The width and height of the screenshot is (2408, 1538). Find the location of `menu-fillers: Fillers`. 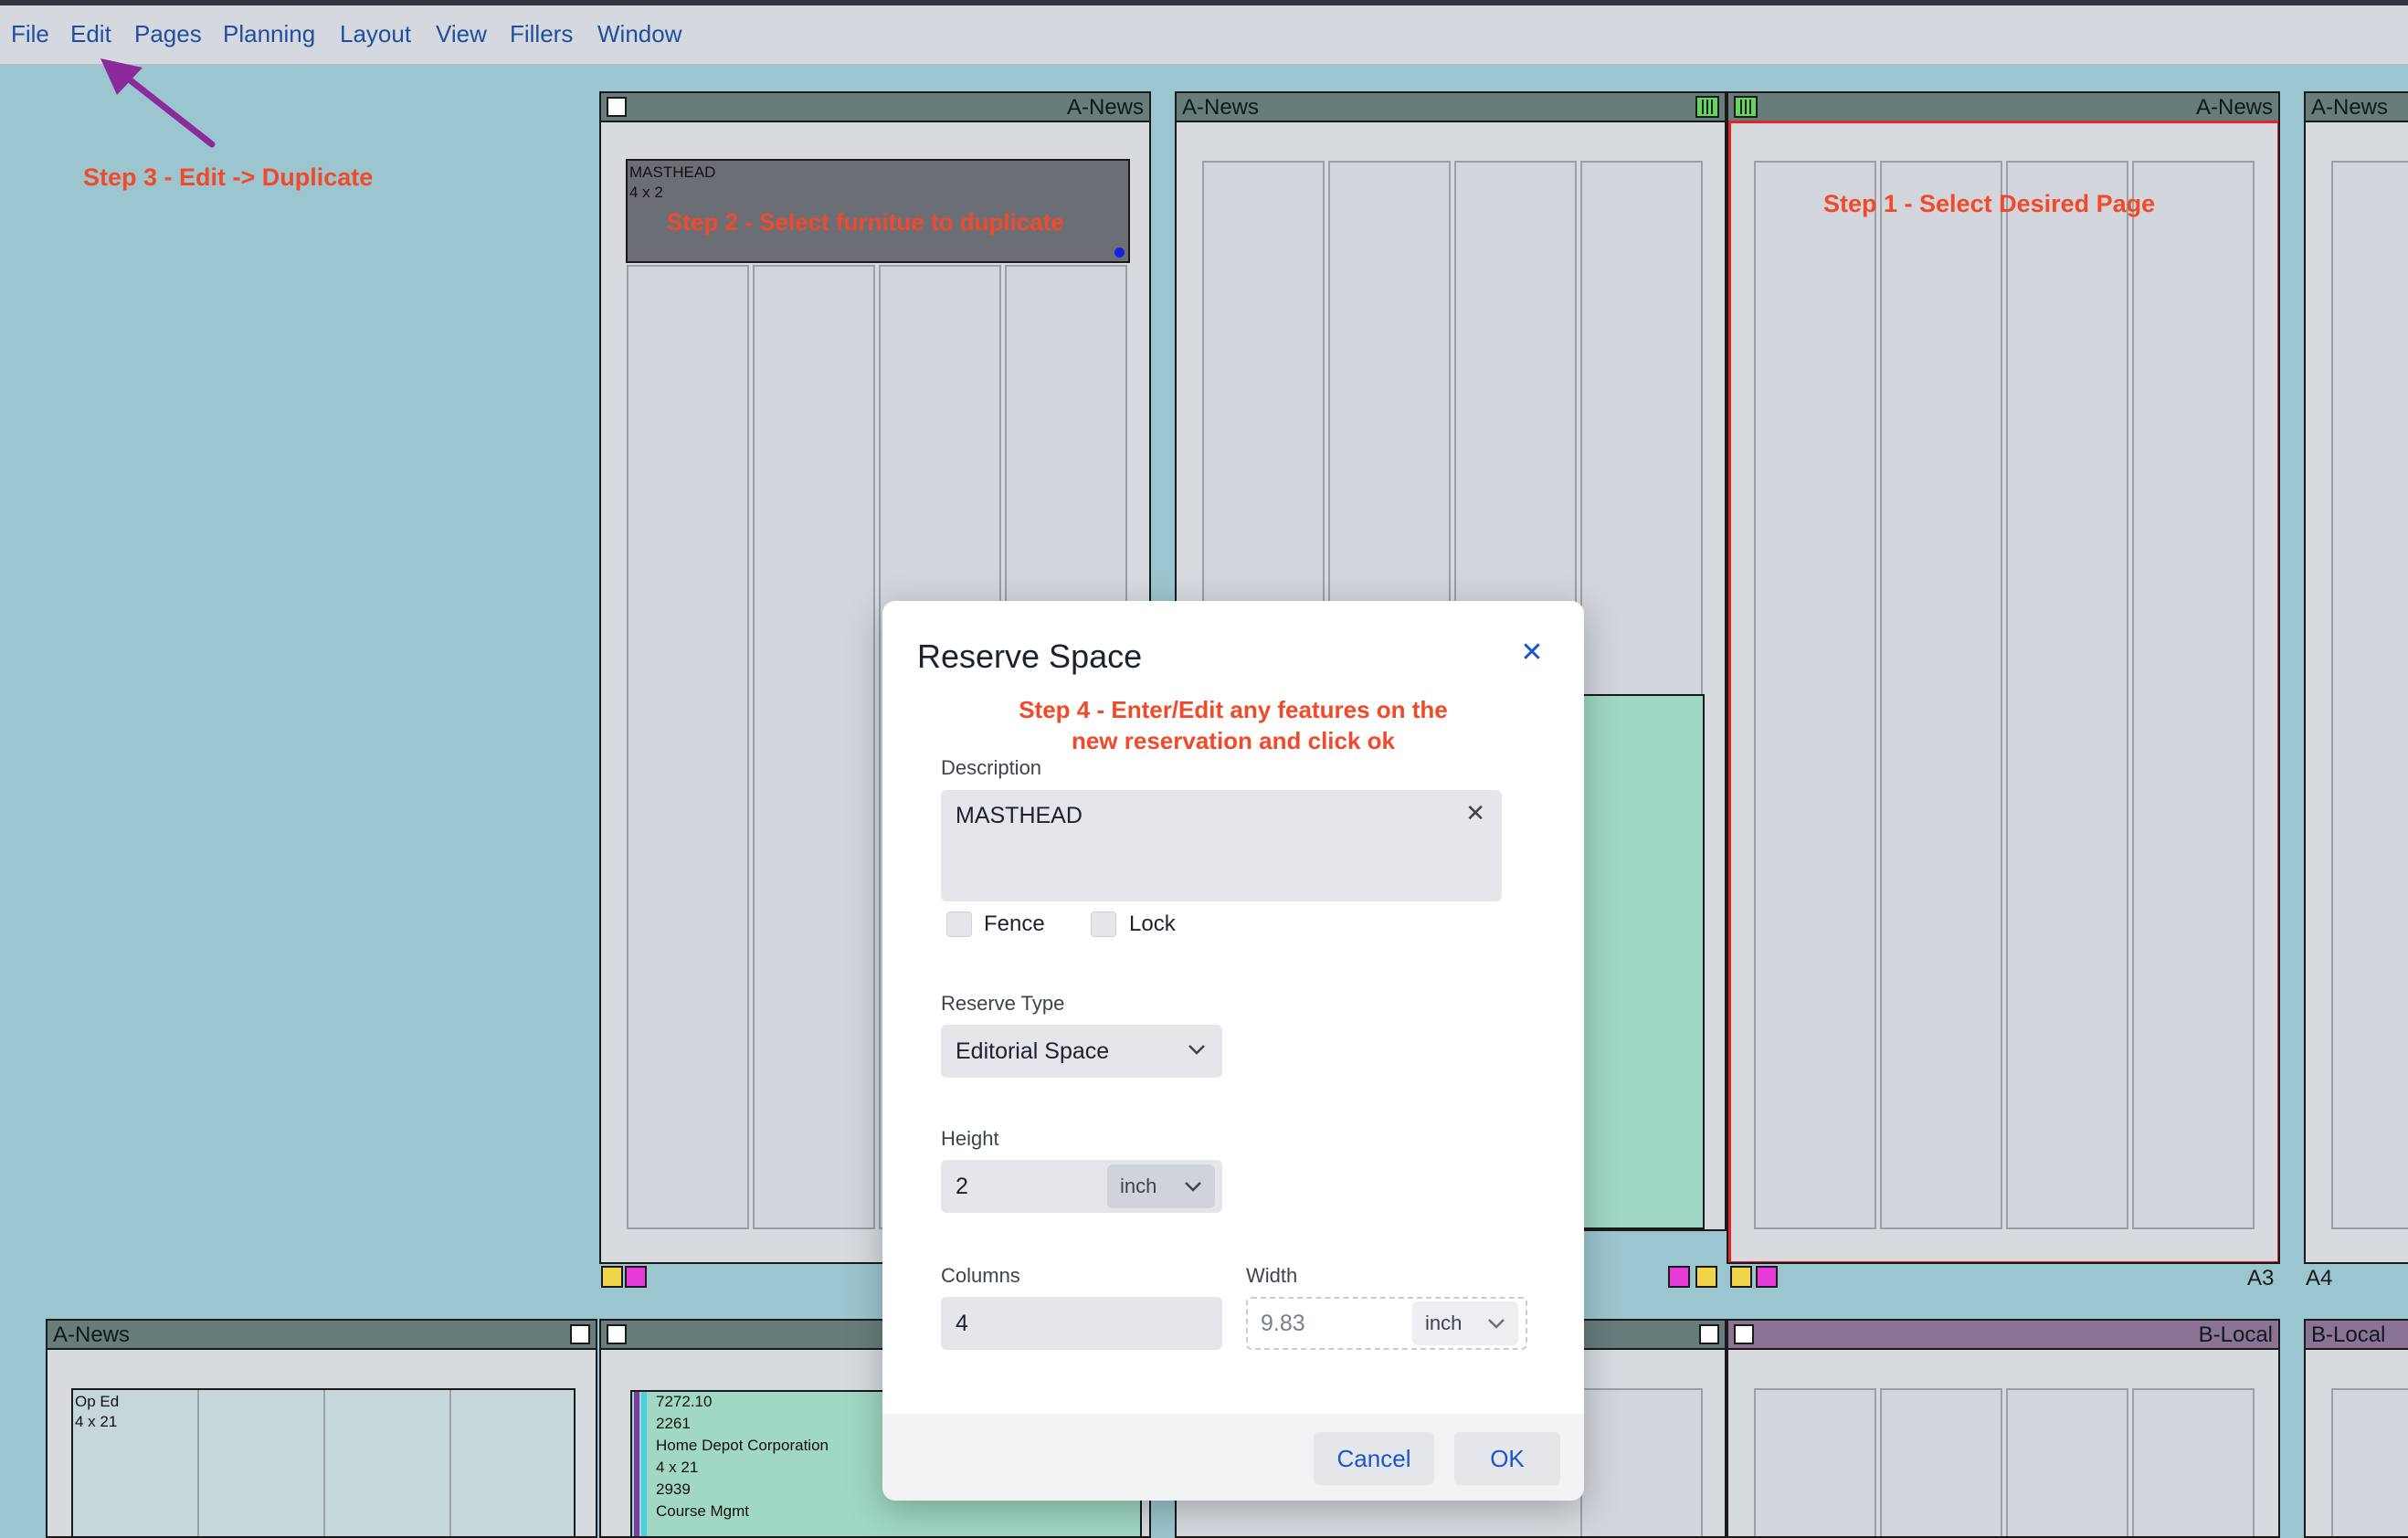

menu-fillers: Fillers is located at coordinates (541, 34).